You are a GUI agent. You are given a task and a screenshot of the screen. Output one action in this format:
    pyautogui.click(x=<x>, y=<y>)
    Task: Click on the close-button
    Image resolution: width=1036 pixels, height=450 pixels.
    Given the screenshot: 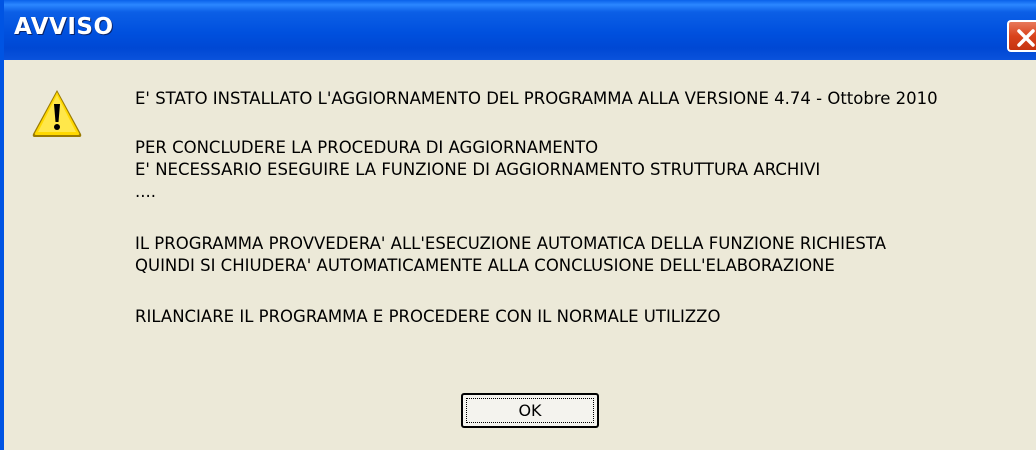 What is the action you would take?
    pyautogui.click(x=1021, y=36)
    